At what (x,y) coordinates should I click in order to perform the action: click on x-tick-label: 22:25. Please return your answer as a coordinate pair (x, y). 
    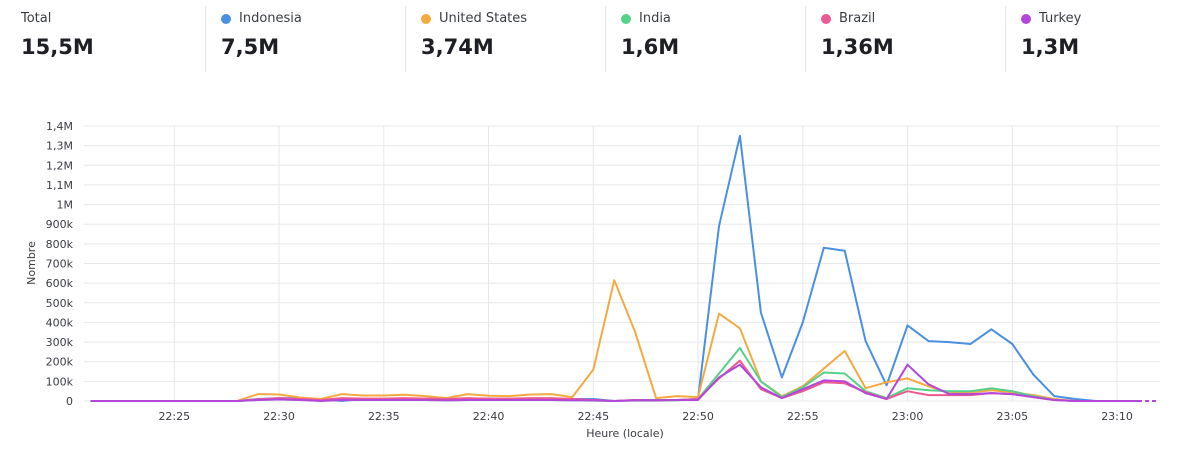
    Looking at the image, I should click on (174, 416).